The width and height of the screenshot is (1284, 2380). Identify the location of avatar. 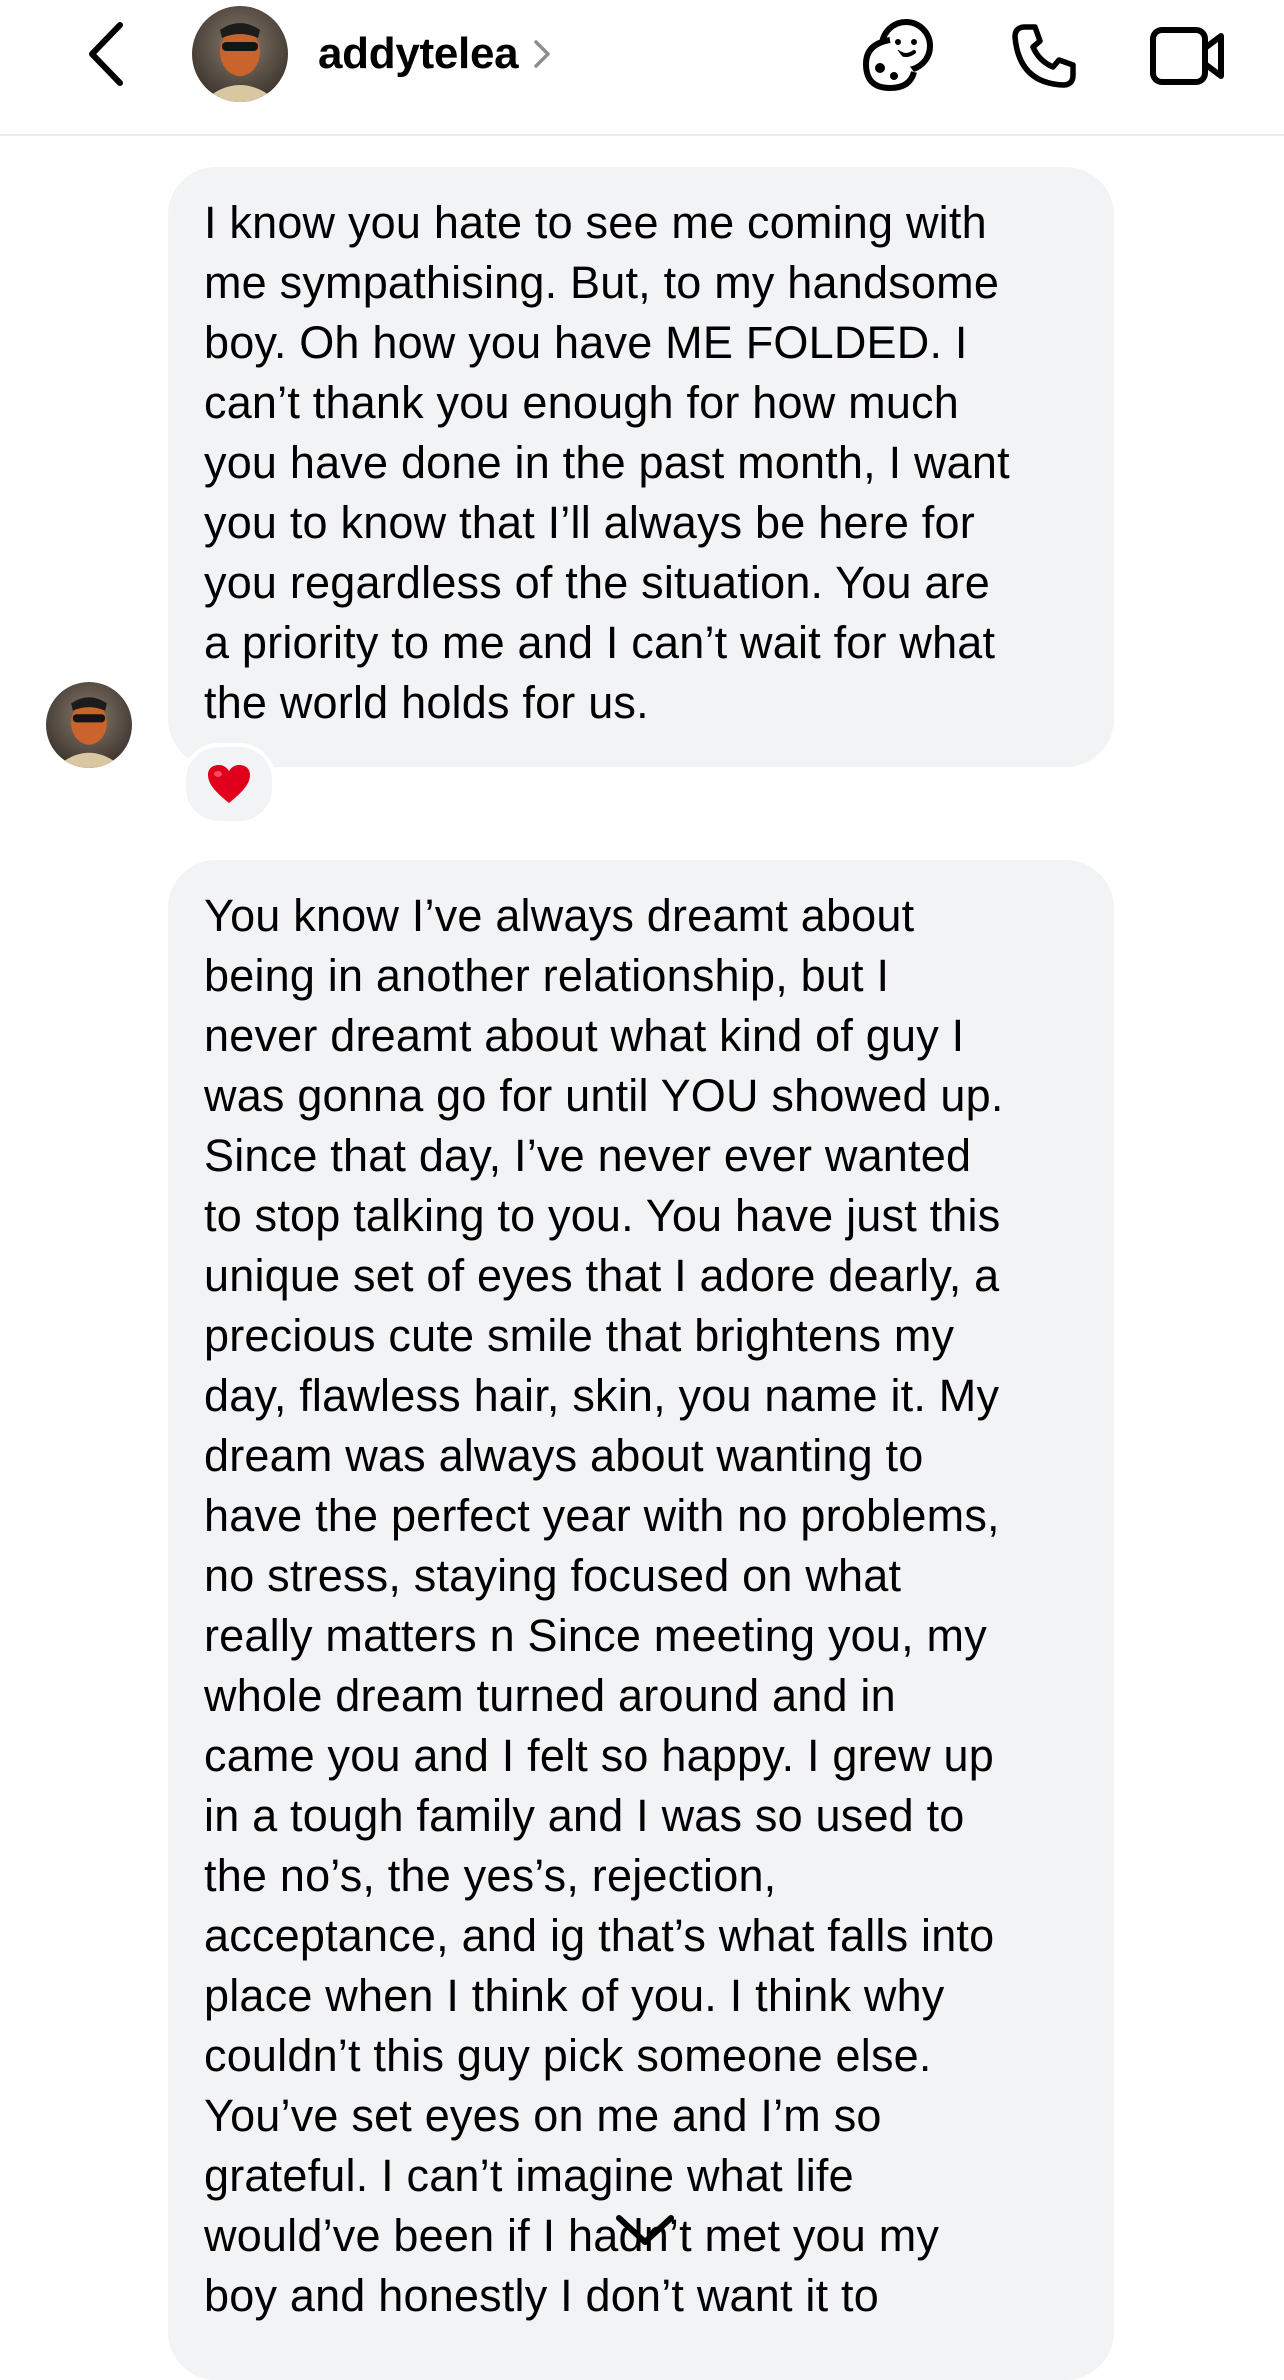
(240, 54).